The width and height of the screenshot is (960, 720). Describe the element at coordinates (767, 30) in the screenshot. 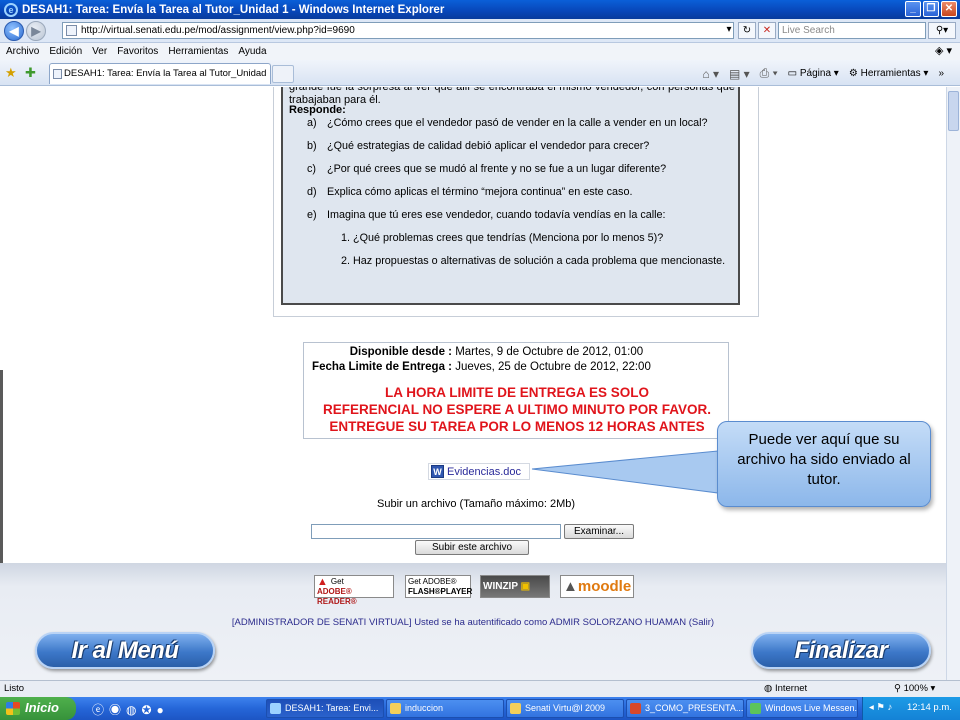

I see `stop-icon: ✕` at that location.